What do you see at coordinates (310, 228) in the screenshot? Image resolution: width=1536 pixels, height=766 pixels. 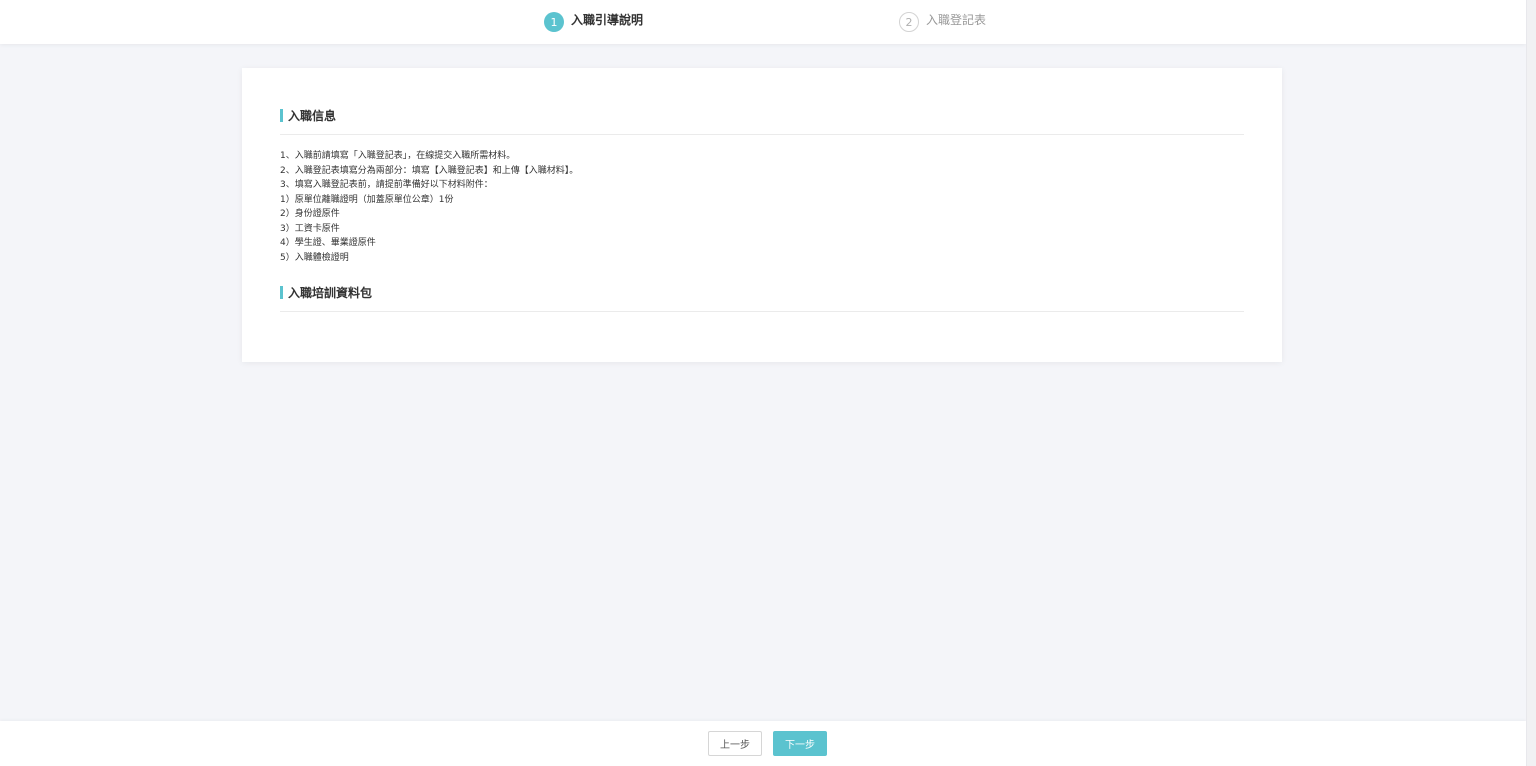 I see `list-item: 3）工資卡原件` at bounding box center [310, 228].